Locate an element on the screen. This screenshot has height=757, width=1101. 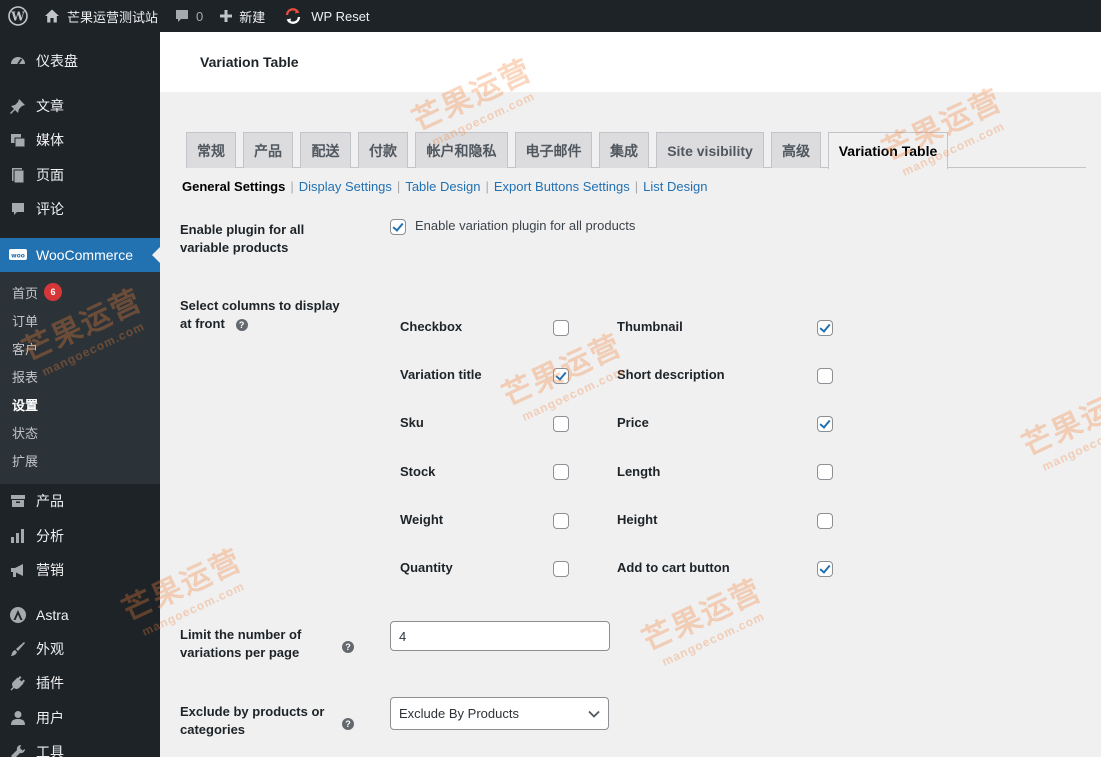
tab-variation-table: Variation Table is located at coordinates (888, 150).